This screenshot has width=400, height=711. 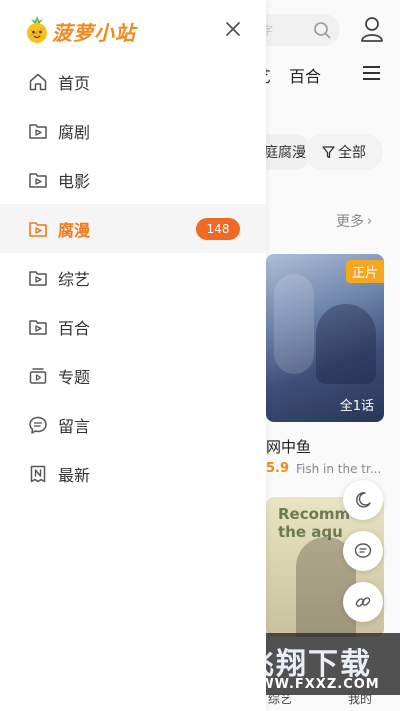 What do you see at coordinates (133, 228) in the screenshot?
I see `menu-item-bl-comics: 腐漫 148` at bounding box center [133, 228].